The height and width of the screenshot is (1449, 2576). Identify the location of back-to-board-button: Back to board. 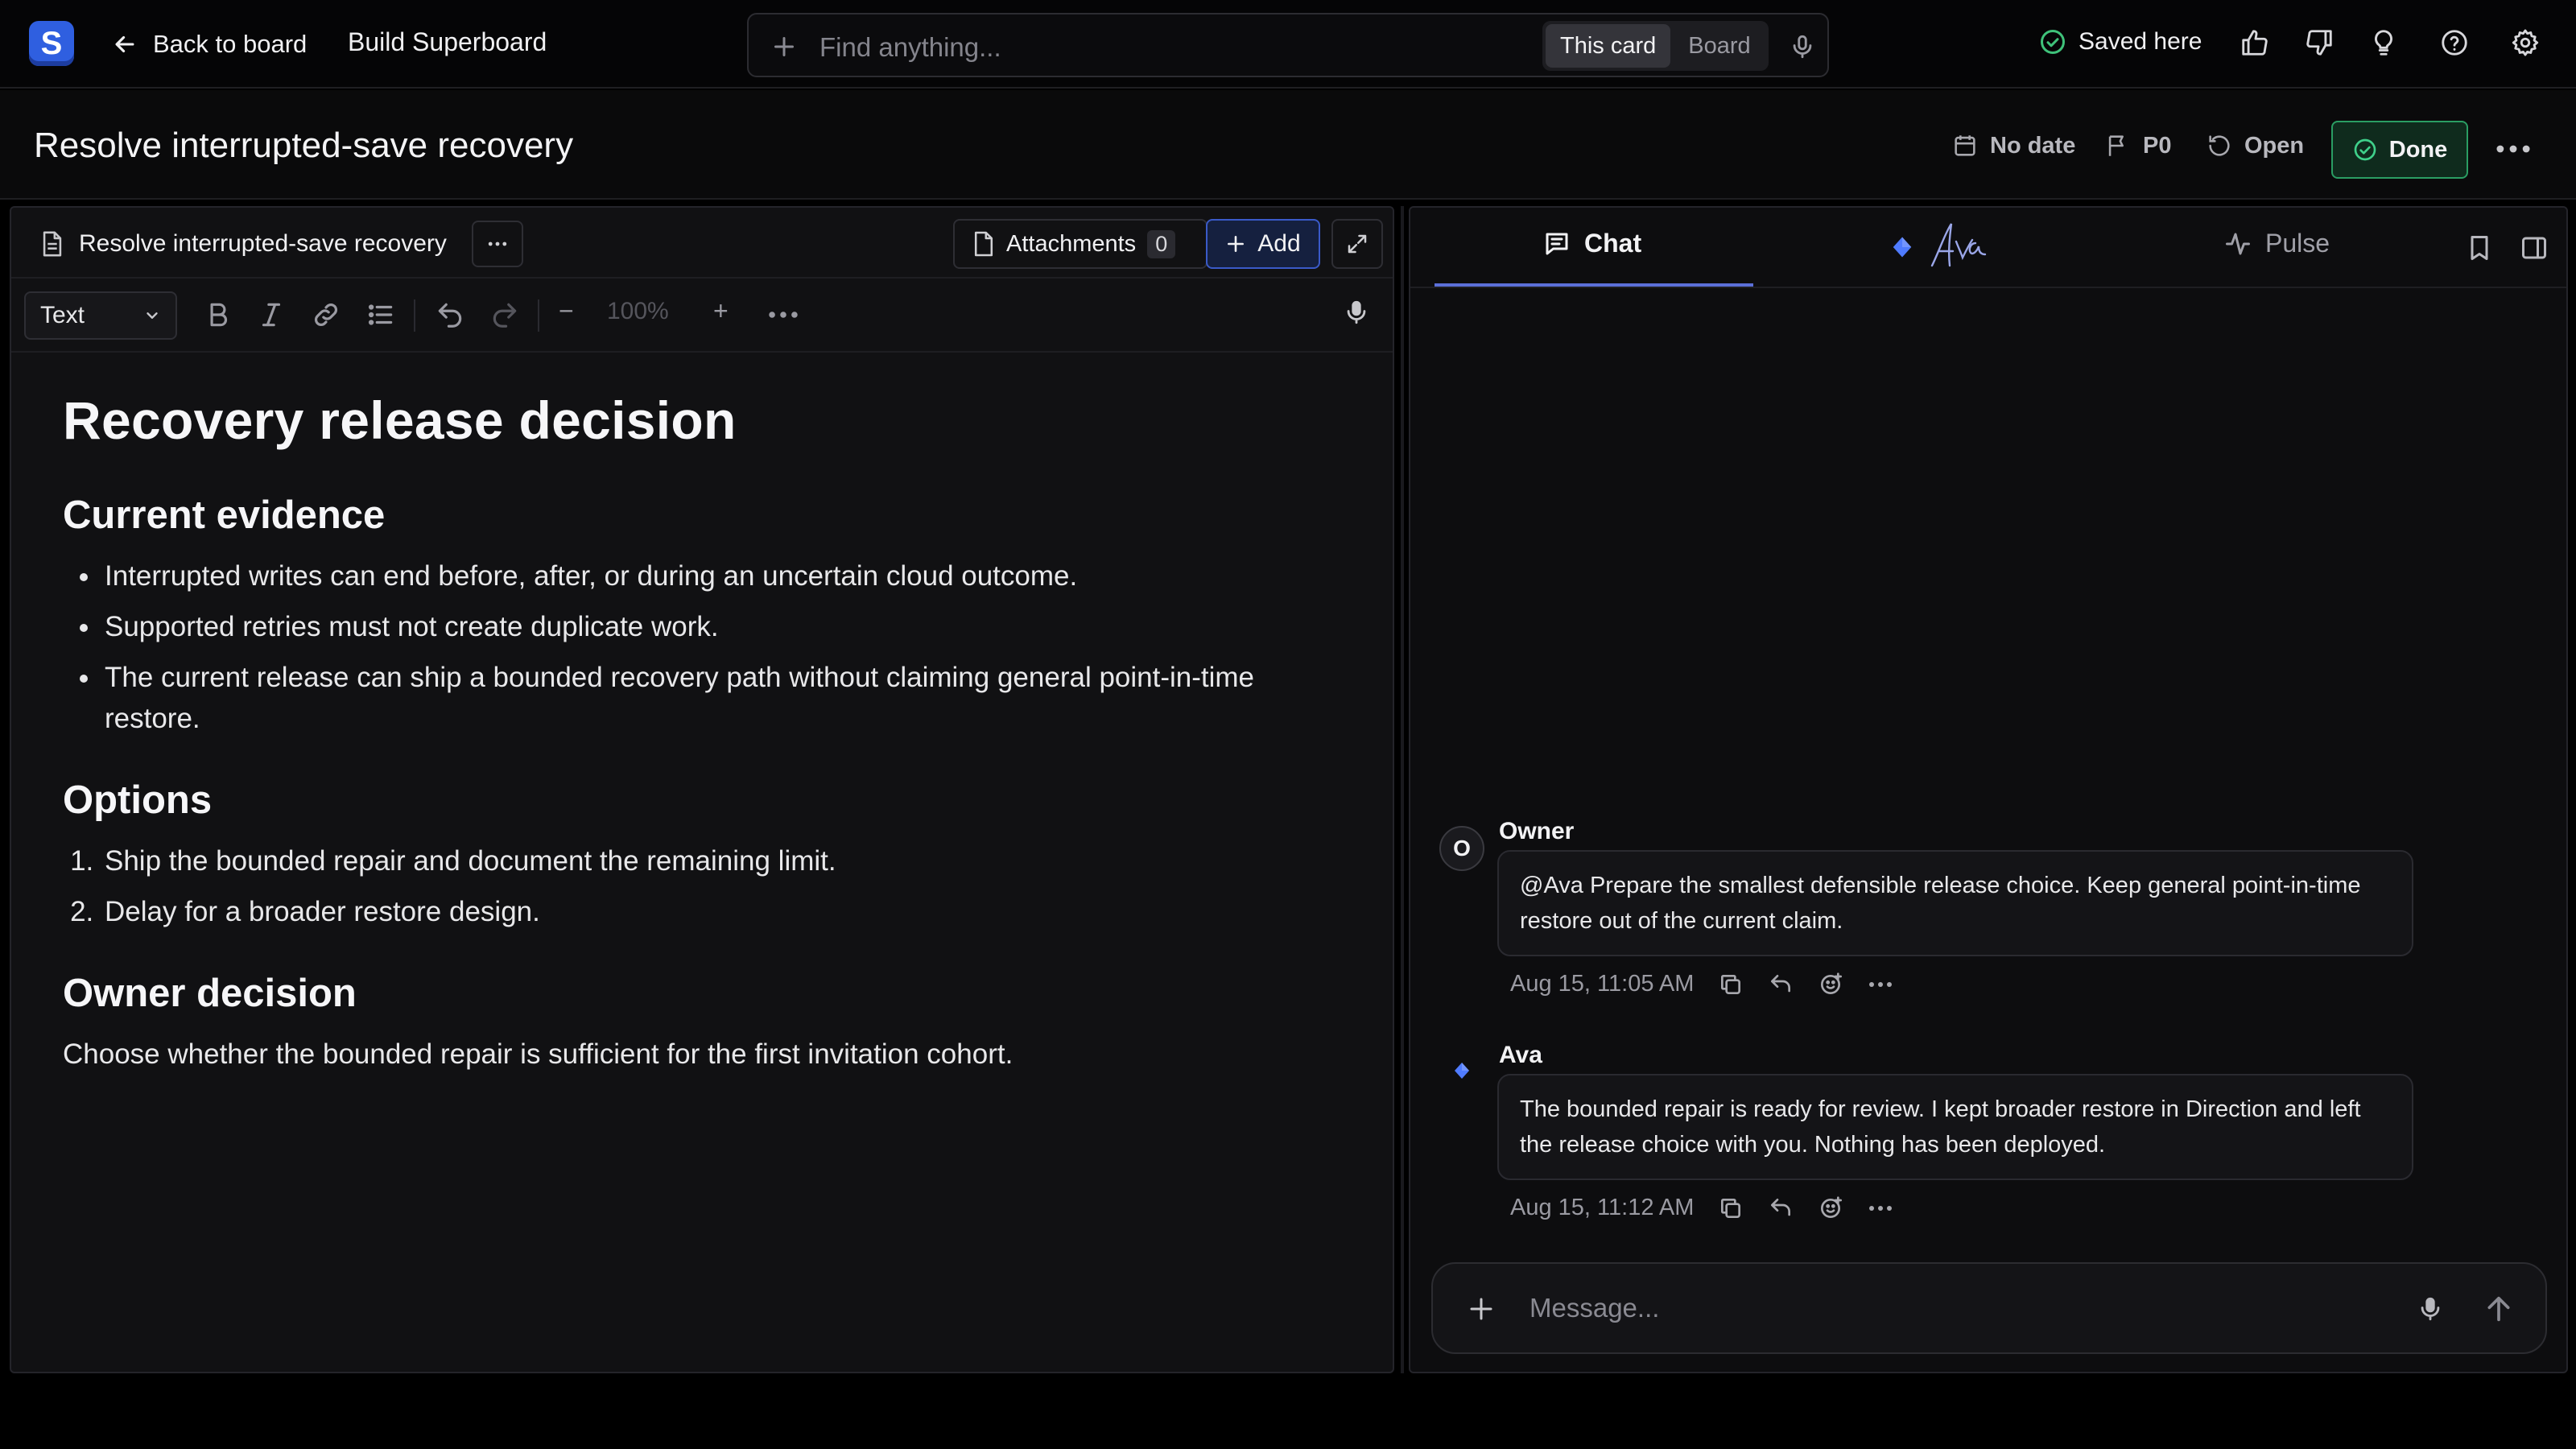
(209, 44).